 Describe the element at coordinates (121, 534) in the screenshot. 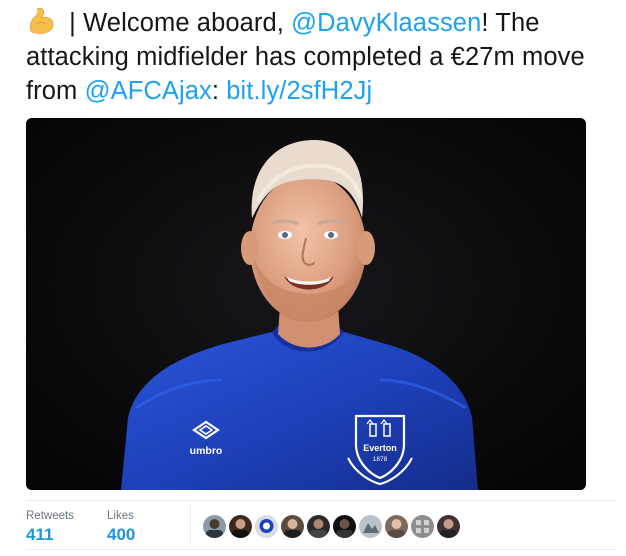

I see `likes-count: 400` at that location.